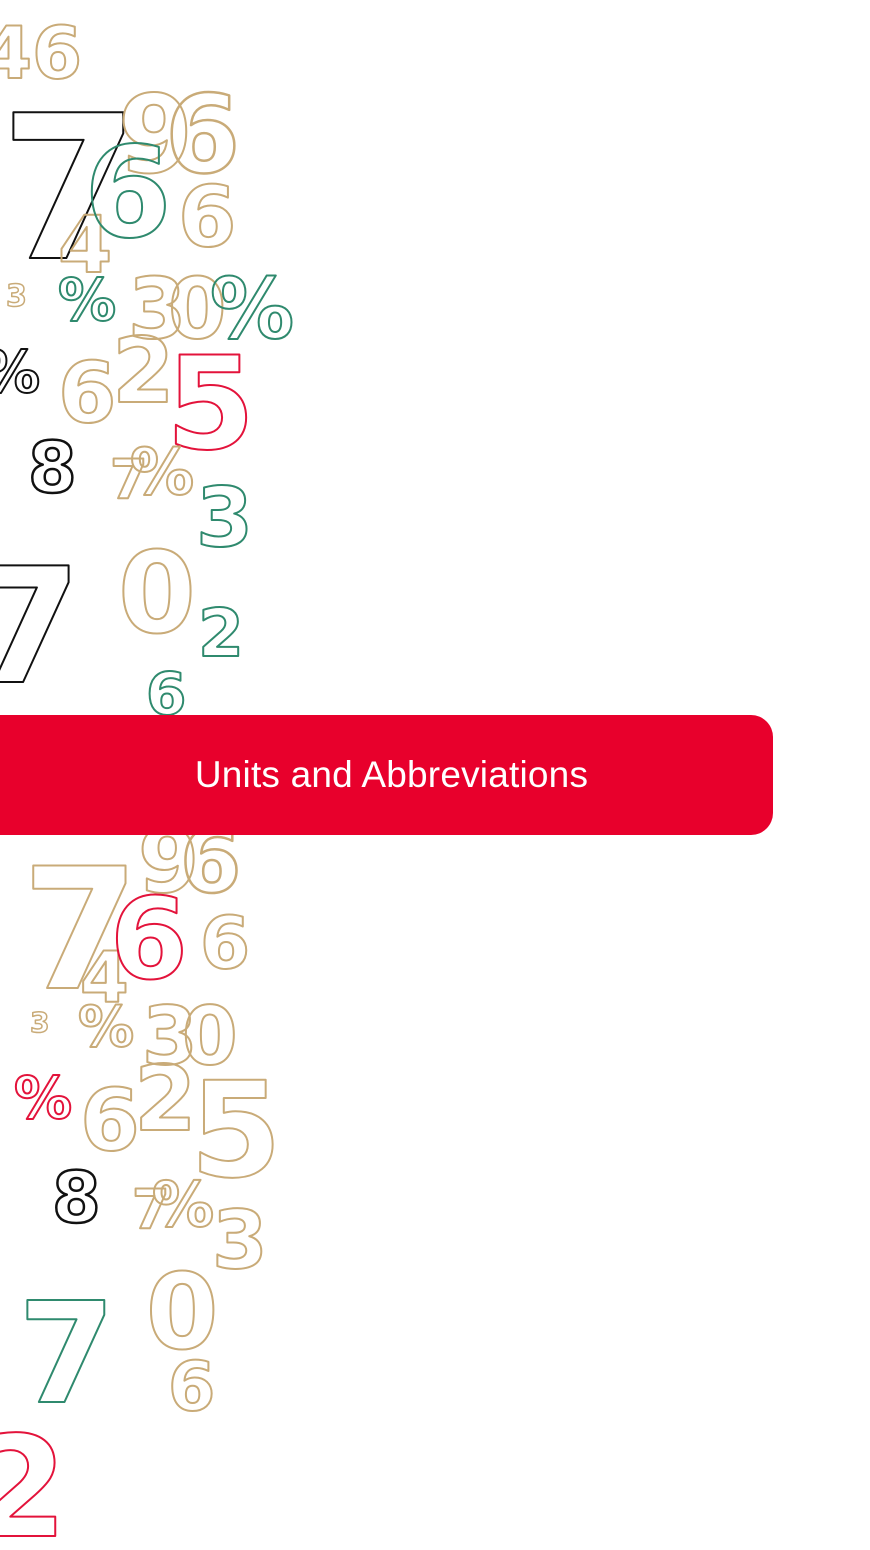  What do you see at coordinates (391, 774) in the screenshot?
I see `section-title: Units and Abbreviations` at bounding box center [391, 774].